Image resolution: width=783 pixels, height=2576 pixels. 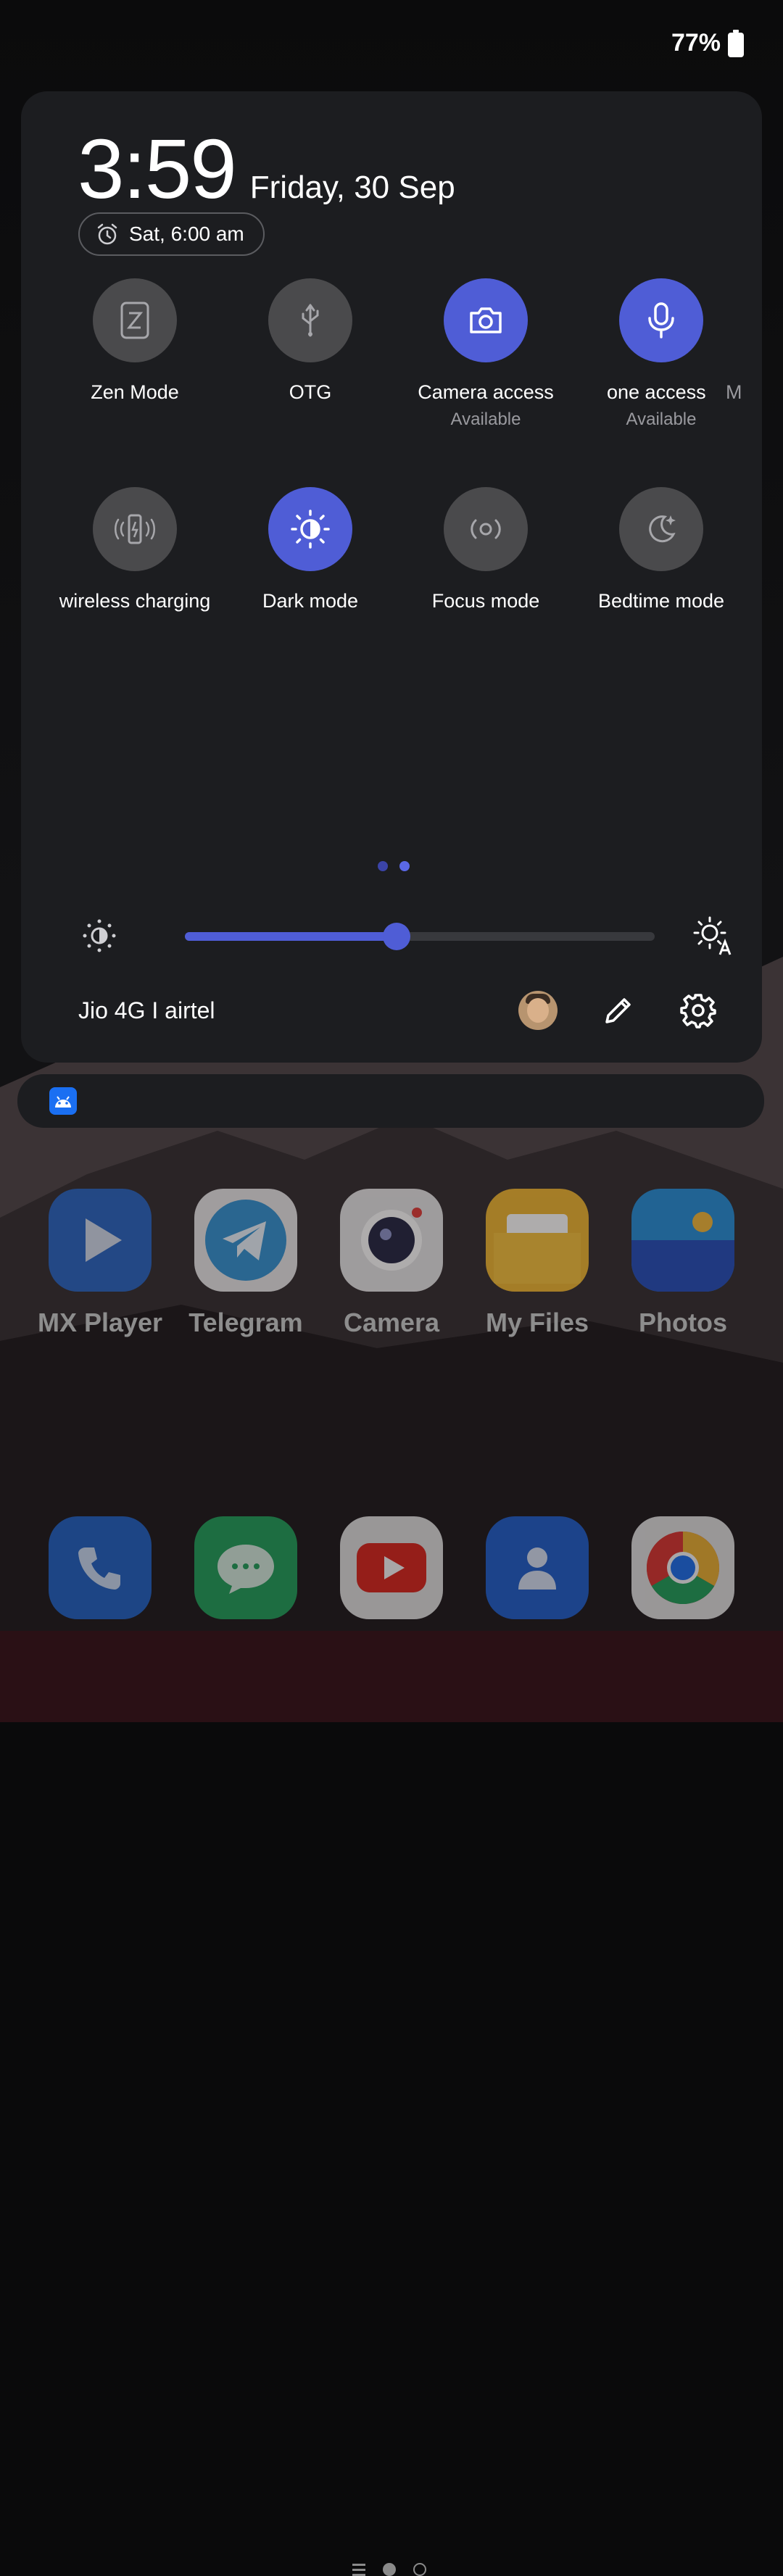 I want to click on app-label: Camera, so click(x=391, y=1322).